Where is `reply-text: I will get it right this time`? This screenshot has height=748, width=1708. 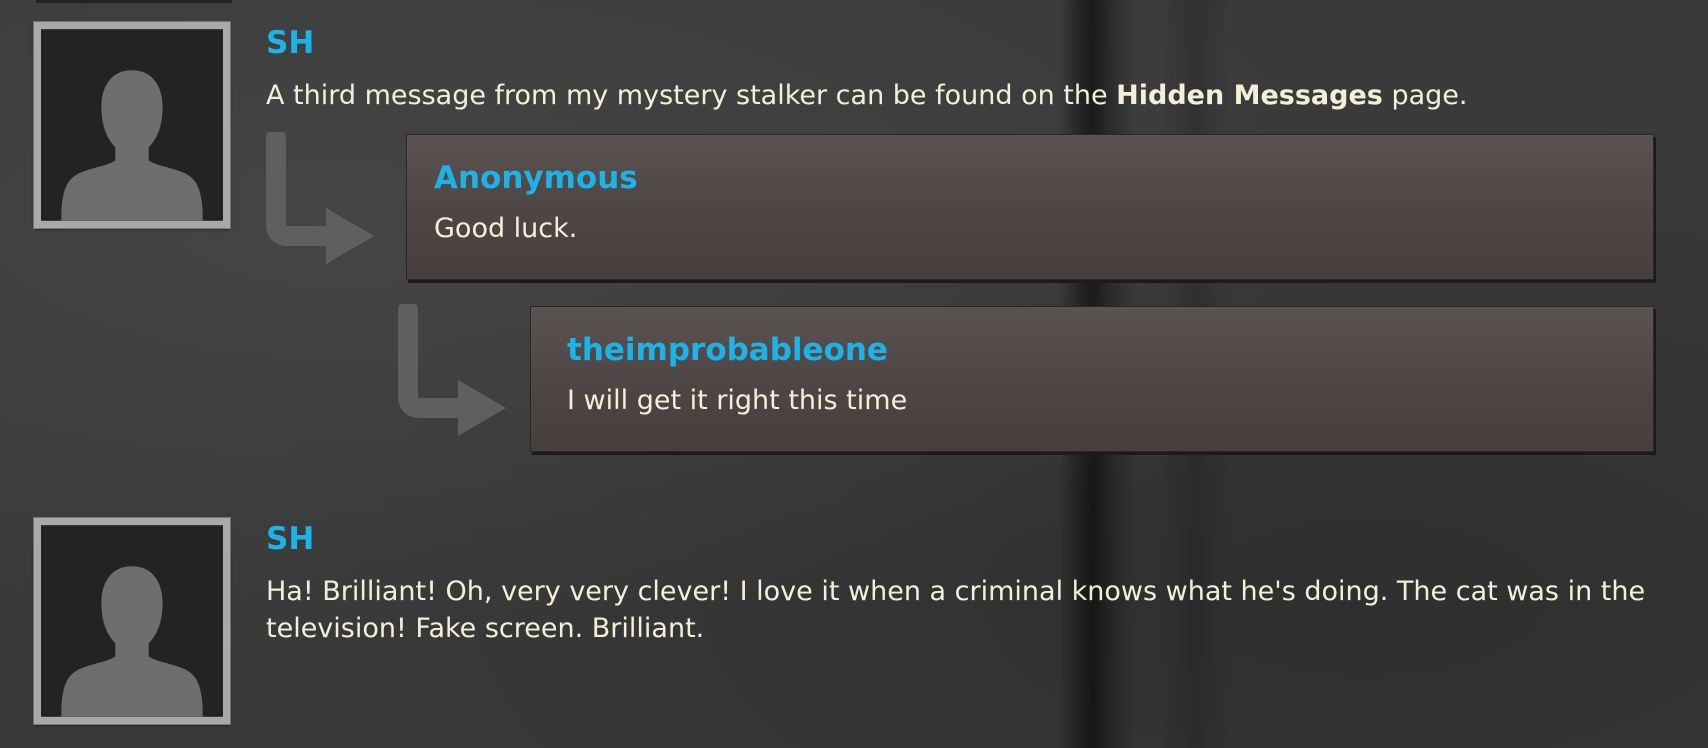 reply-text: I will get it right this time is located at coordinates (737, 400).